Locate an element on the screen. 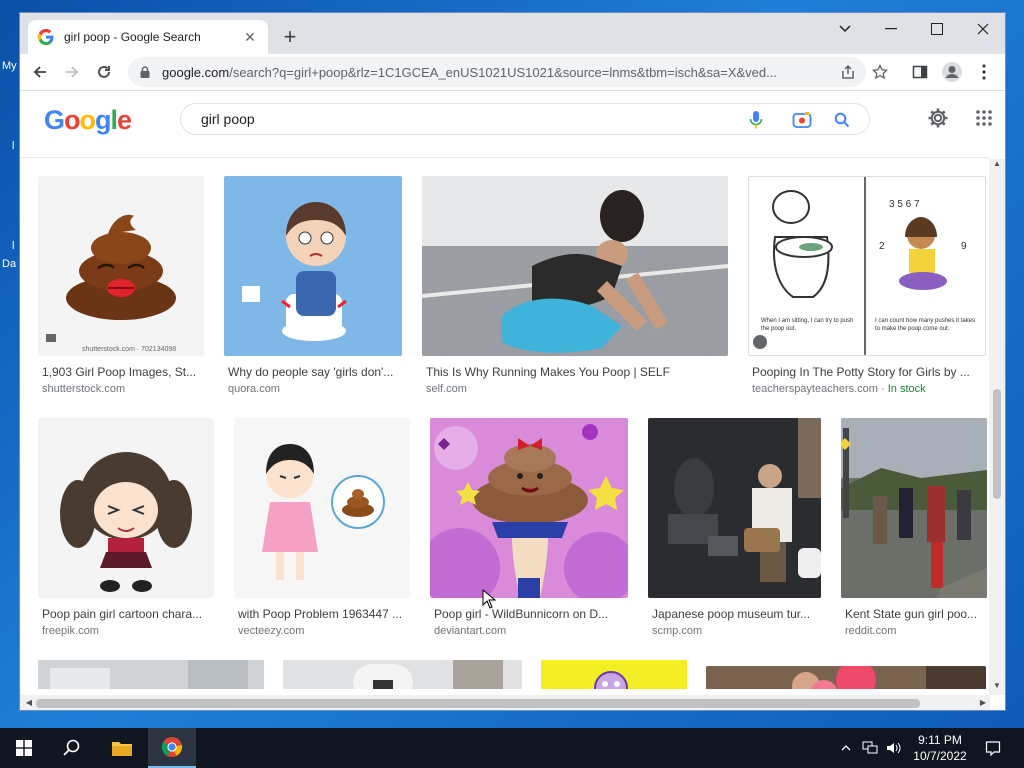 This screenshot has height=768, width=1024. girl-with-poop-problem-image is located at coordinates (323, 512).